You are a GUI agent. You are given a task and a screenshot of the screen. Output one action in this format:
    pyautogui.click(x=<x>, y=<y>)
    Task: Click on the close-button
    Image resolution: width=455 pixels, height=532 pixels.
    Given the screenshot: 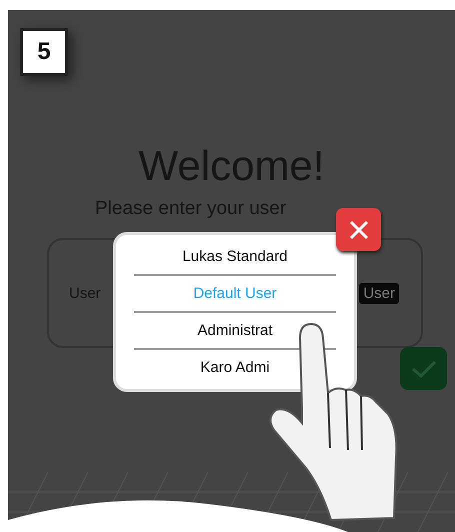 What is the action you would take?
    pyautogui.click(x=358, y=229)
    